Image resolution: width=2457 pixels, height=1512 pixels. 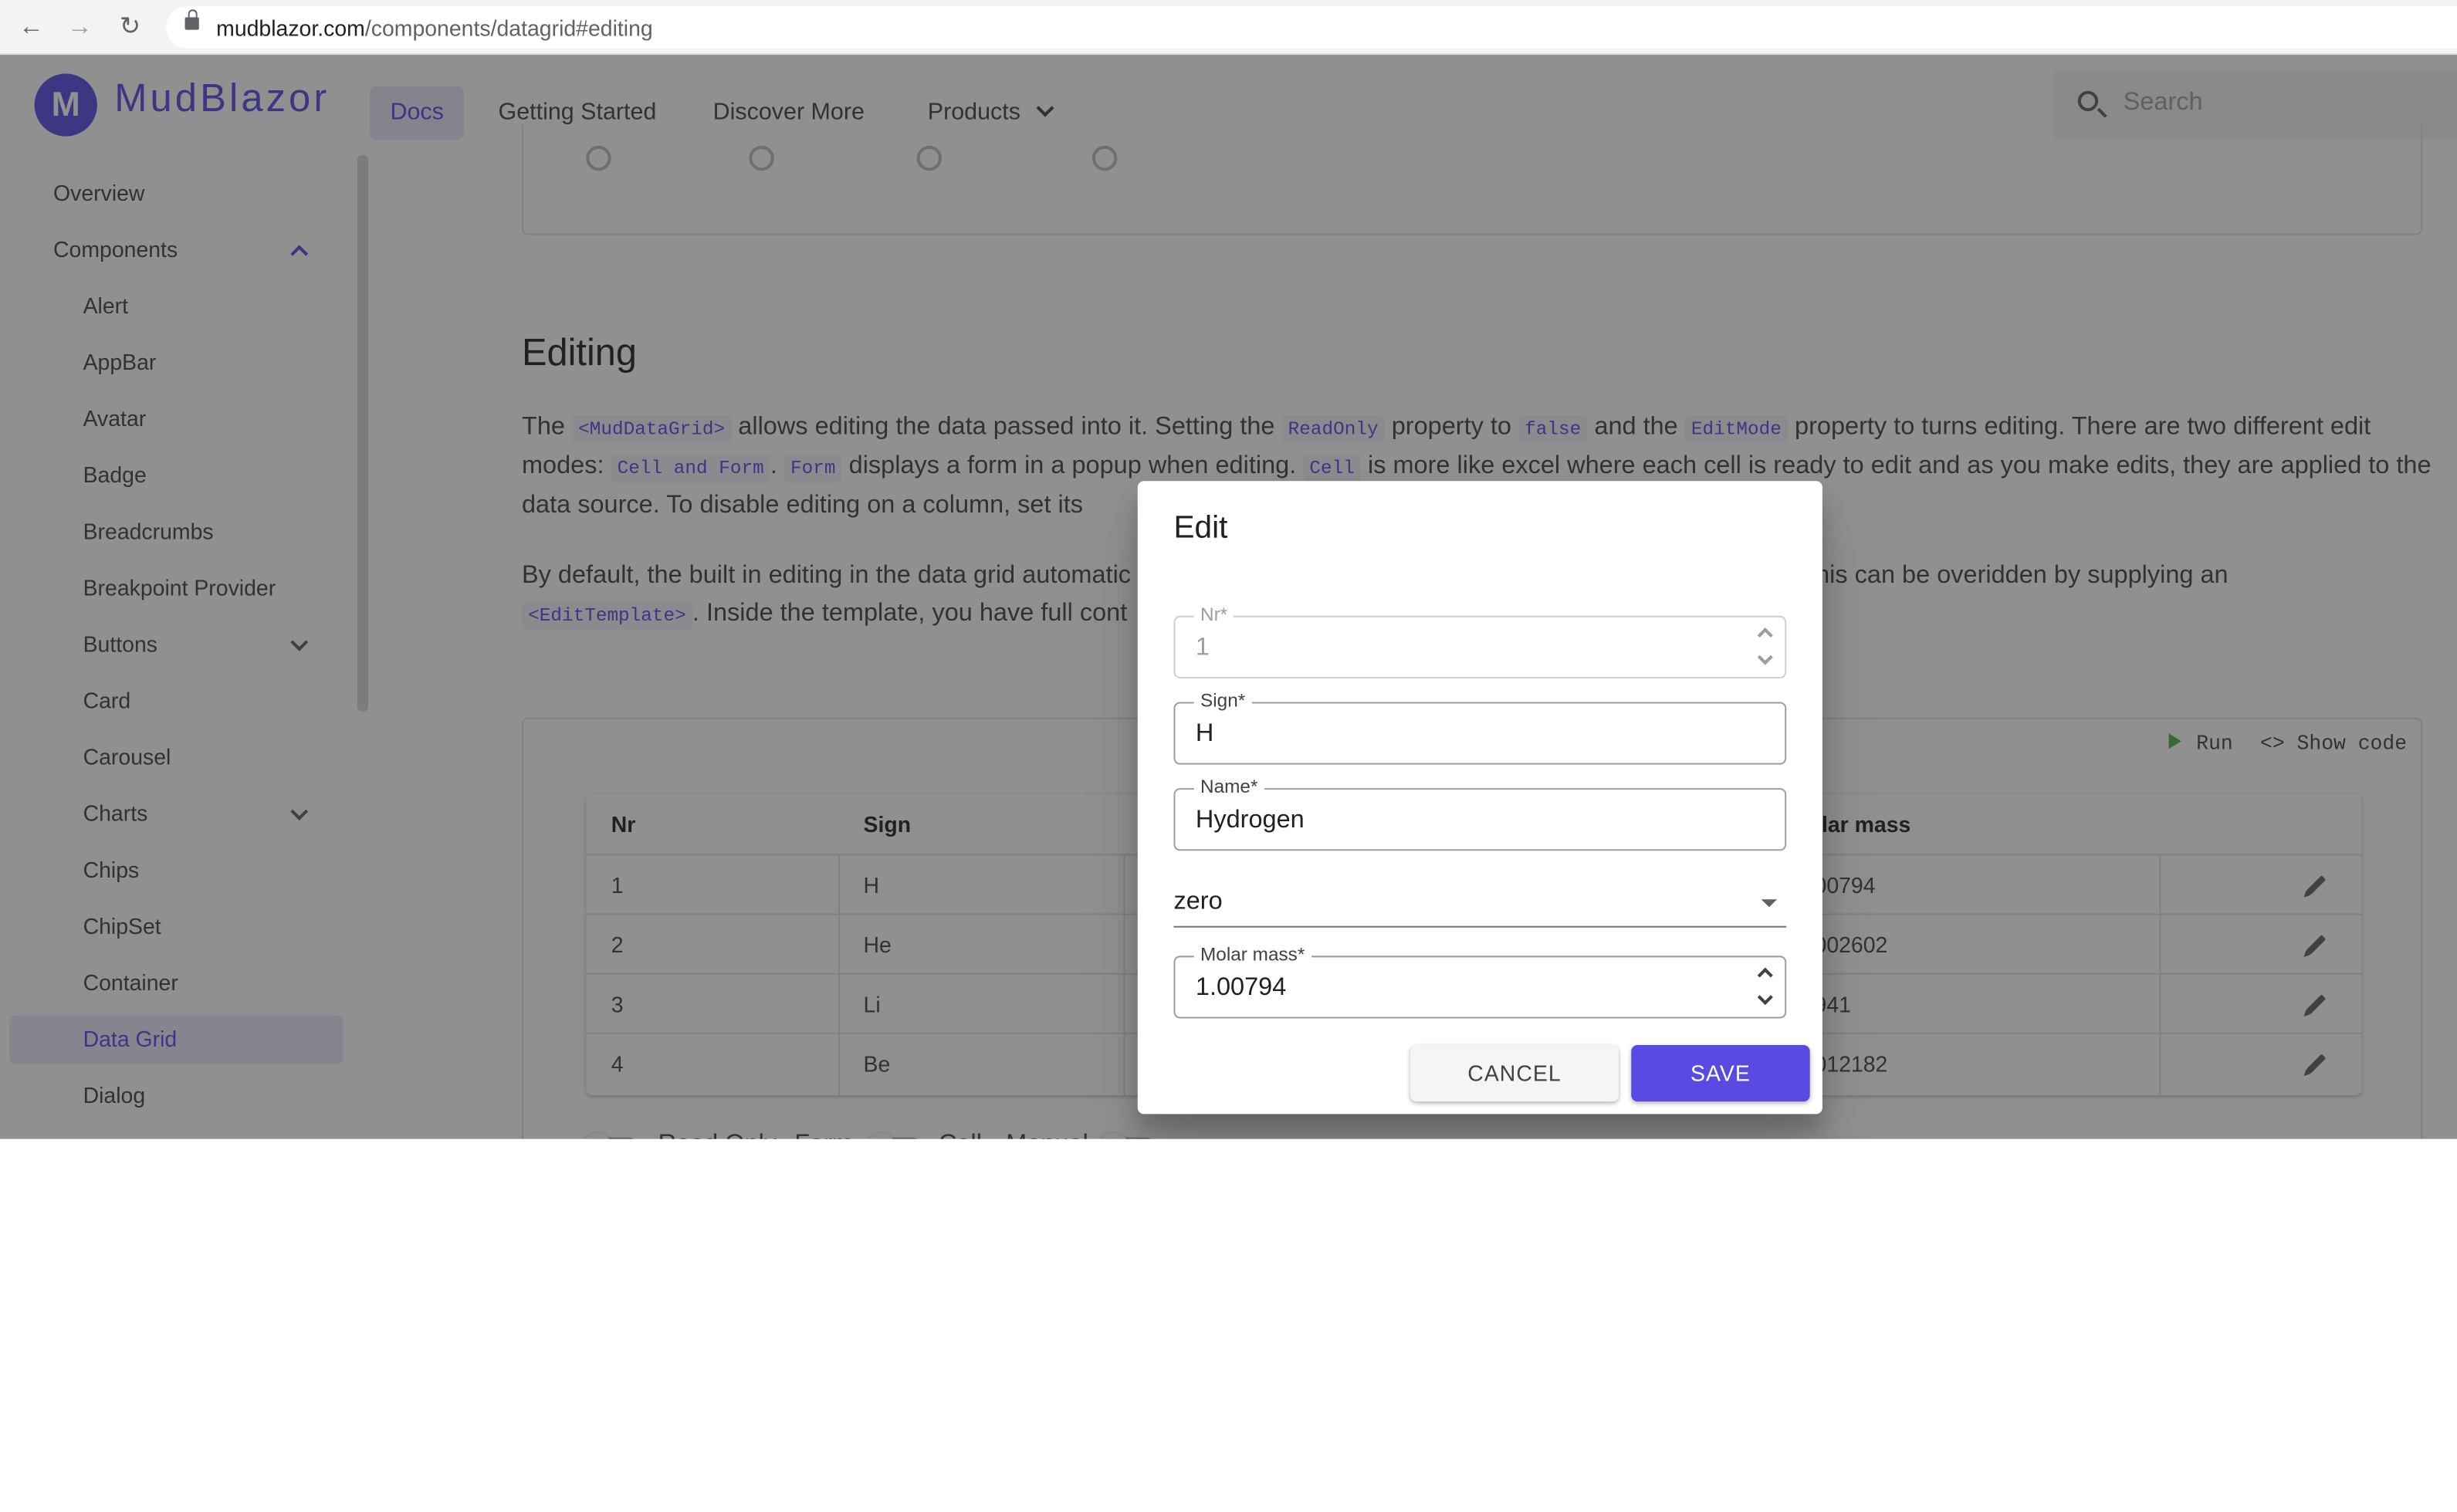 I want to click on decrement-icon, so click(x=1765, y=998).